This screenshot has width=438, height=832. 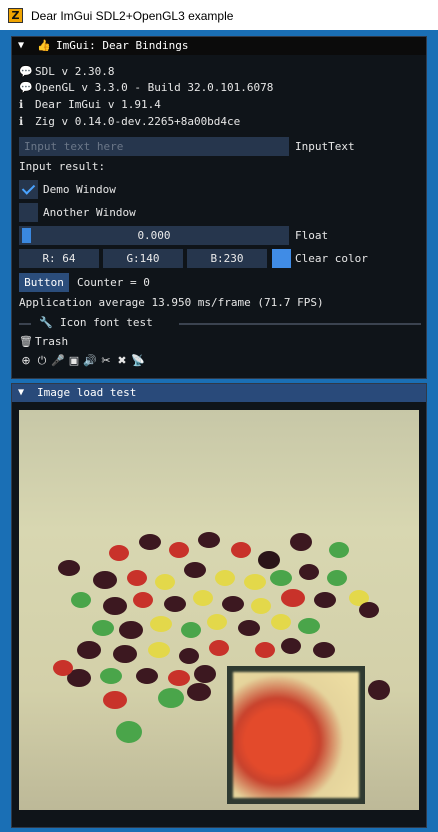 I want to click on demo-window-label: Demo Window, so click(x=79, y=189).